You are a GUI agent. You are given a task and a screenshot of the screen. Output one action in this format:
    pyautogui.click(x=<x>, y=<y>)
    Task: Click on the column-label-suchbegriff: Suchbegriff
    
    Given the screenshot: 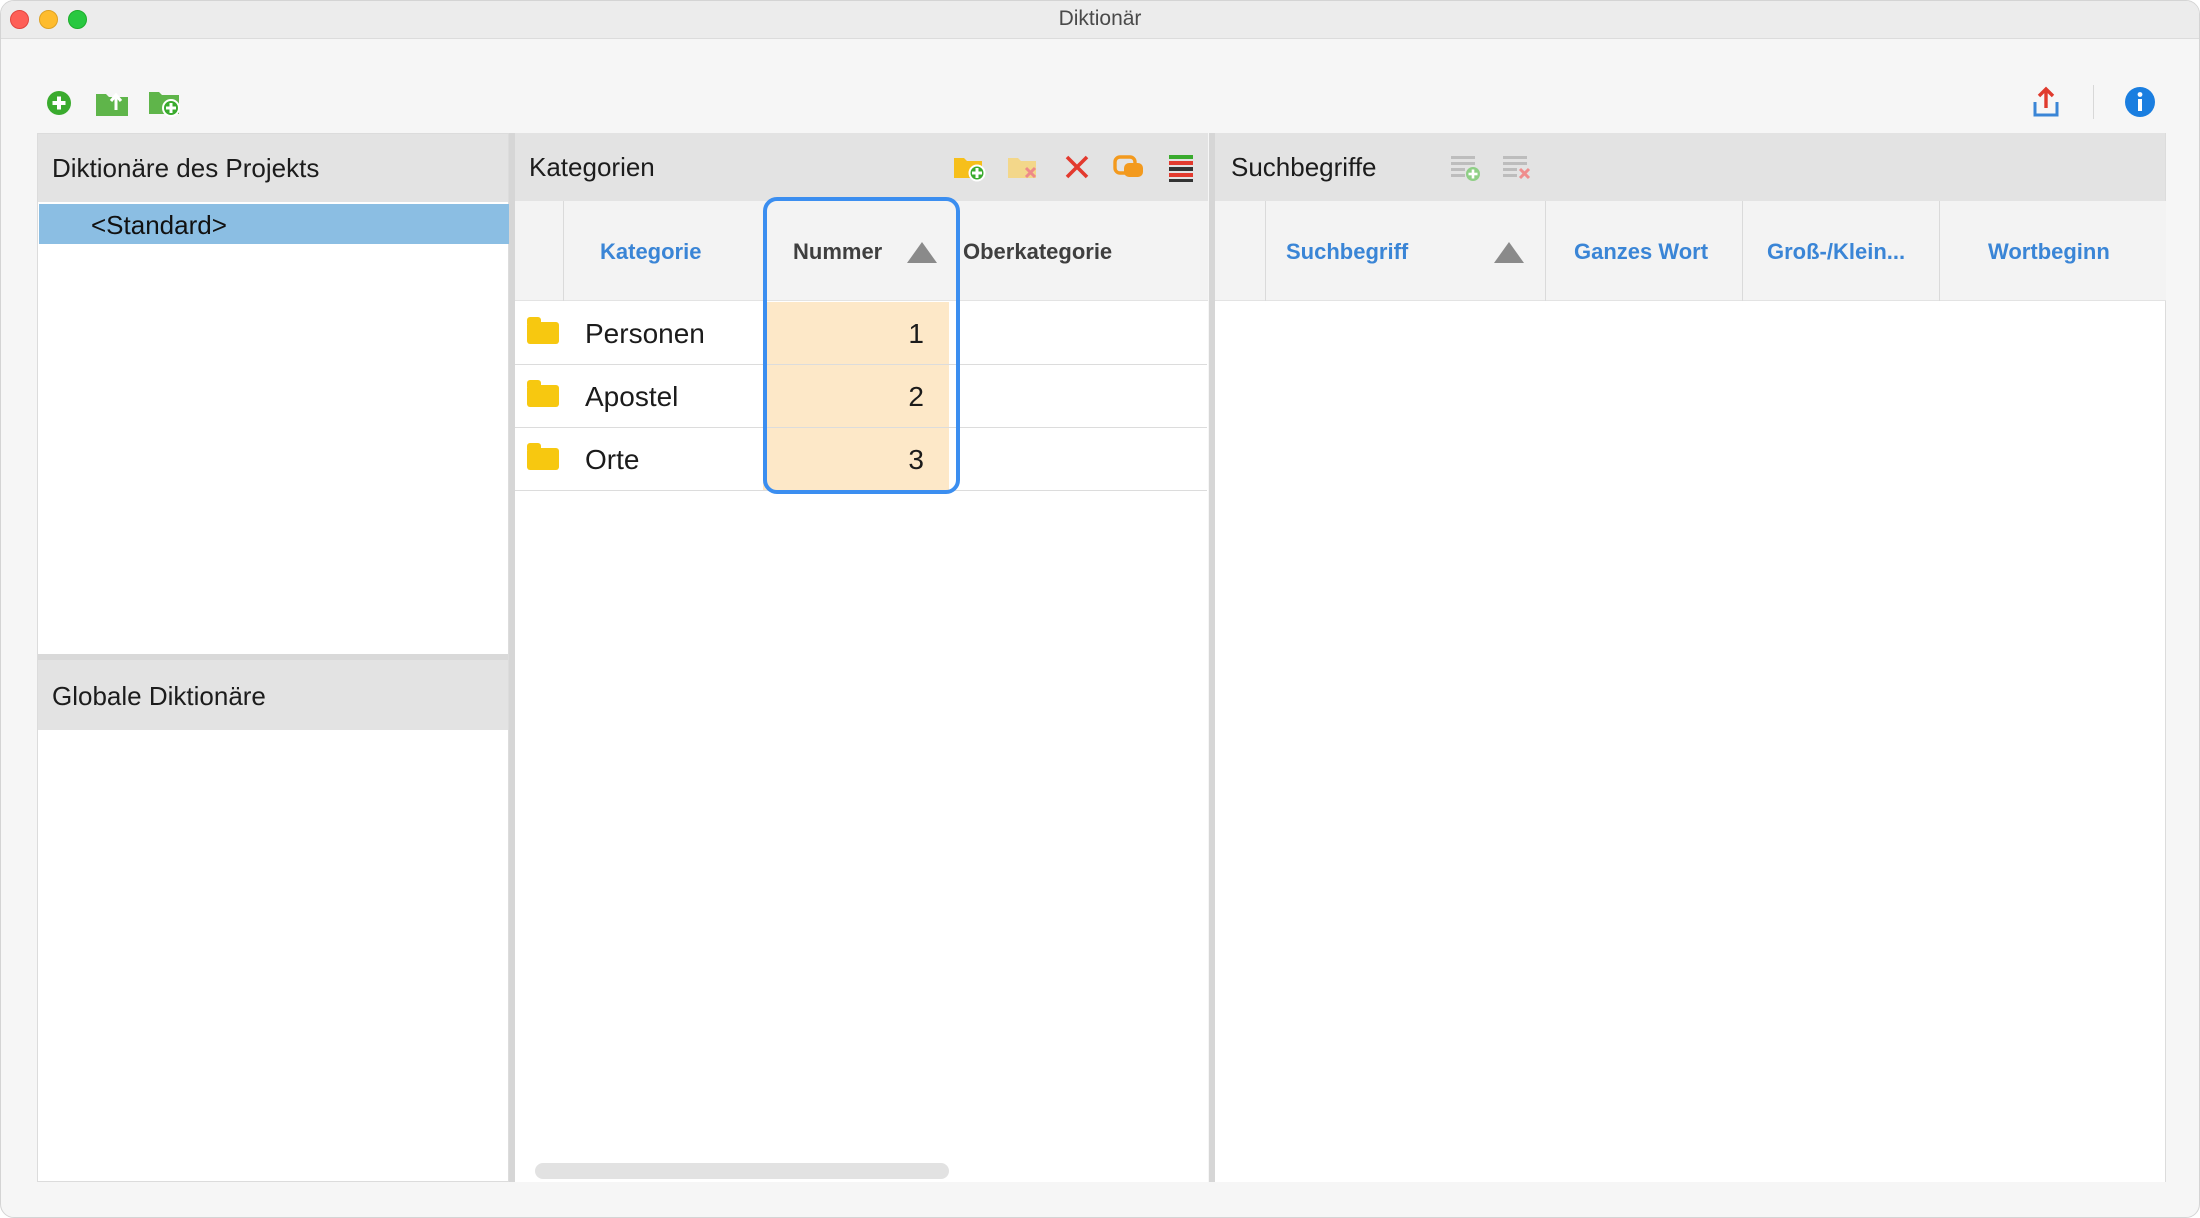 What is the action you would take?
    pyautogui.click(x=1347, y=251)
    